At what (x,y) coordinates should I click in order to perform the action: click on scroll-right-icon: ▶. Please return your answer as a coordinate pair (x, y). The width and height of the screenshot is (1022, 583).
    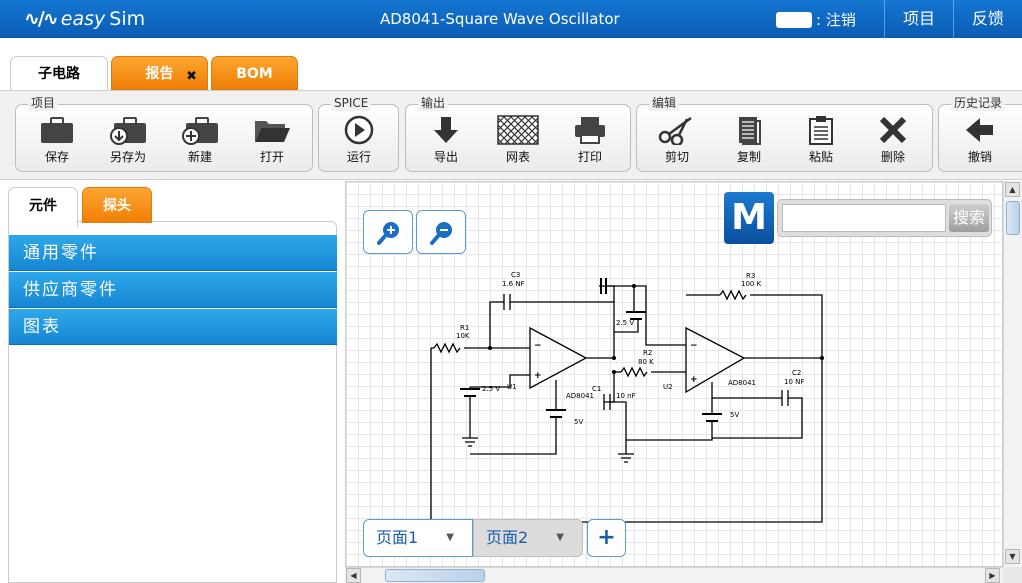
    Looking at the image, I should click on (992, 575).